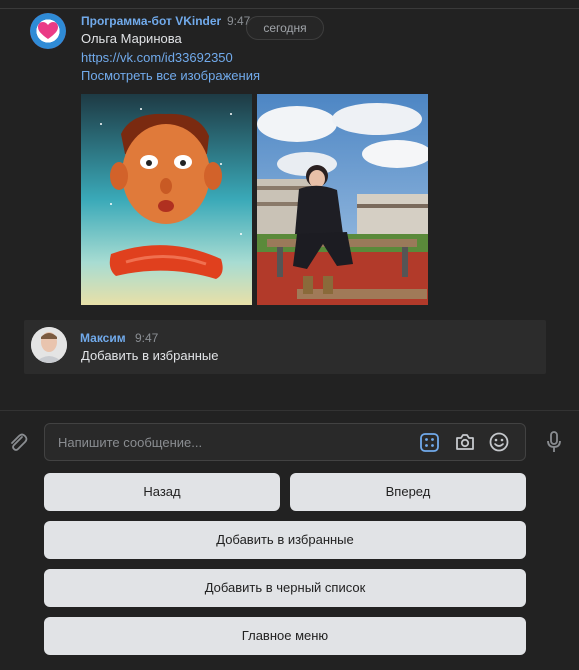  Describe the element at coordinates (554, 442) in the screenshot. I see `microphone-icon` at that location.